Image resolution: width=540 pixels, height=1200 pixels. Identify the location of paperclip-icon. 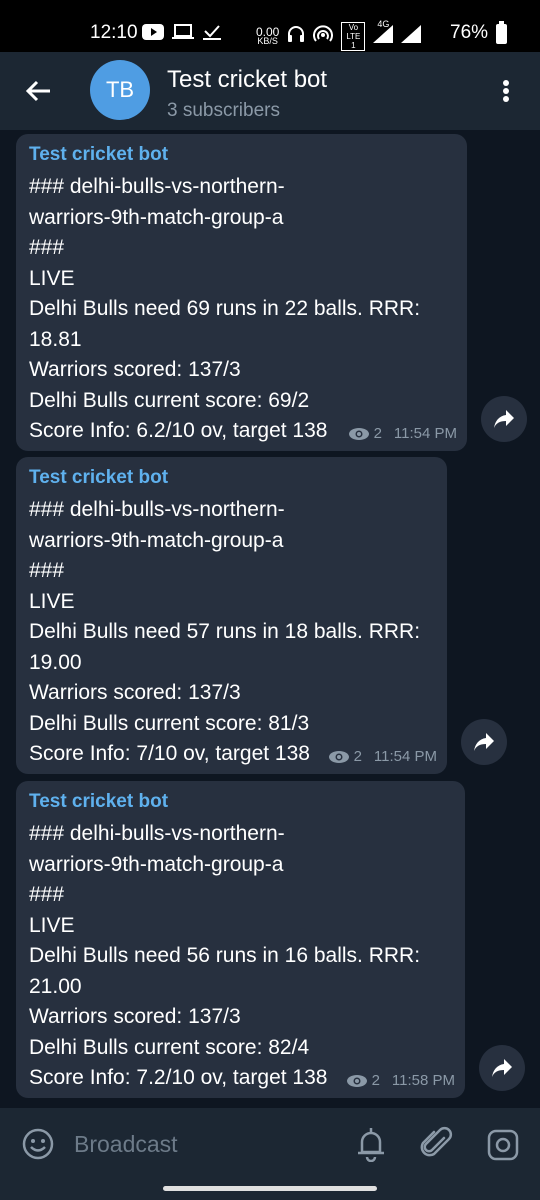
(436, 1141).